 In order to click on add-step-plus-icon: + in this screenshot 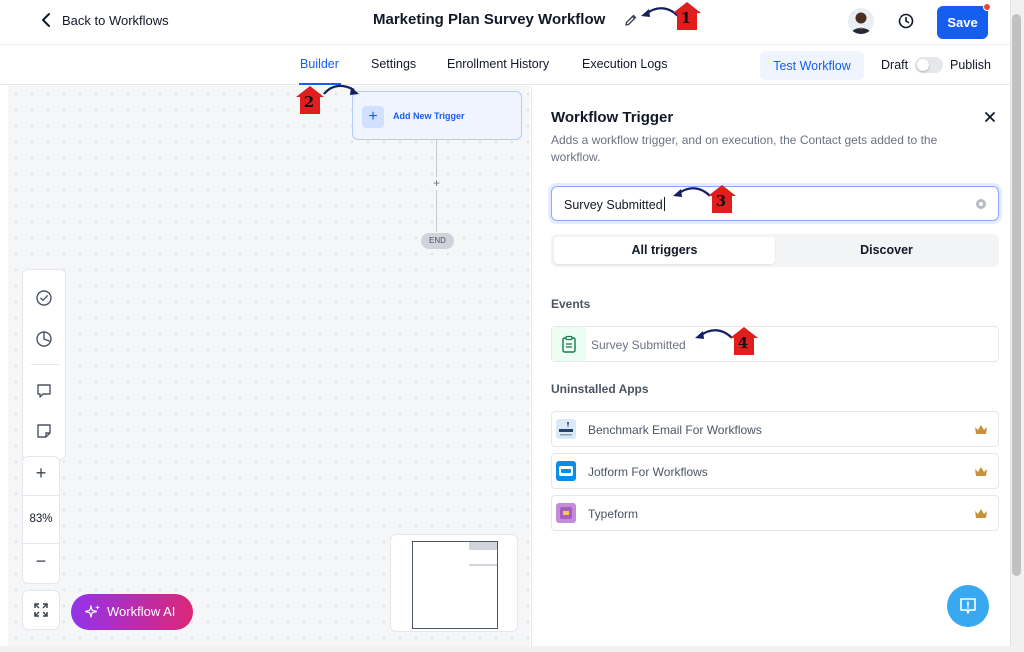, I will do `click(436, 183)`.